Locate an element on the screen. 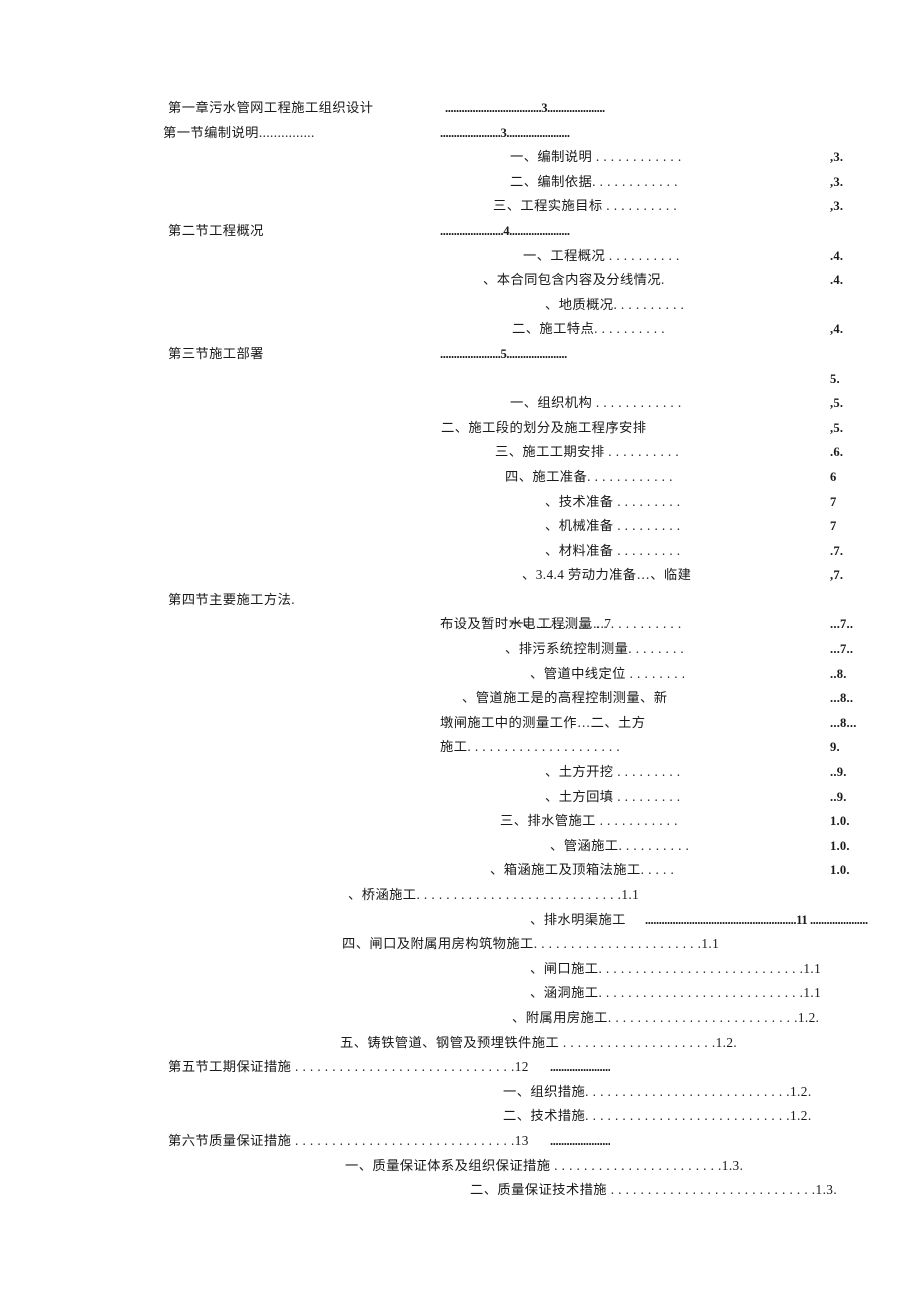  toc-entry-label: 三、施工工期安排 . . . . . . . . . . is located at coordinates (587, 452).